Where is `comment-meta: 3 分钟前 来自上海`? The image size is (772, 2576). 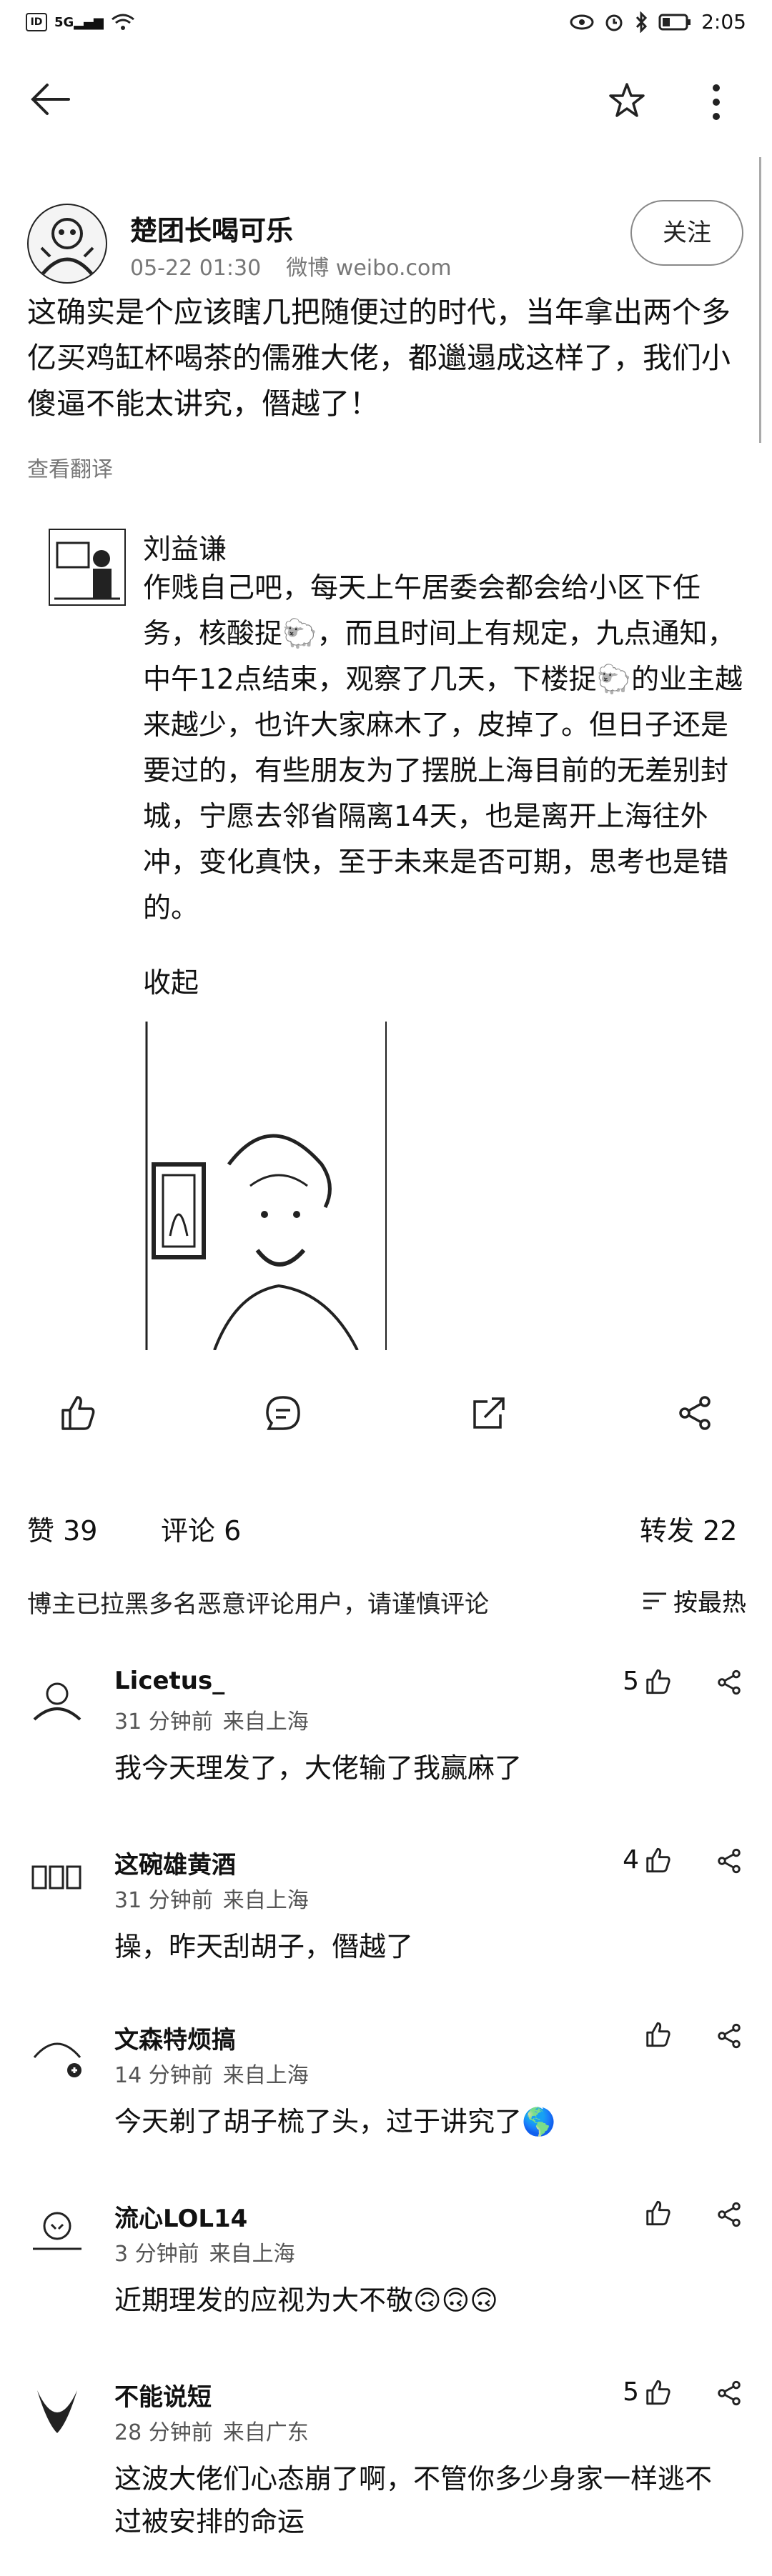
comment-meta: 3 分钟前 来自上海 is located at coordinates (204, 2251).